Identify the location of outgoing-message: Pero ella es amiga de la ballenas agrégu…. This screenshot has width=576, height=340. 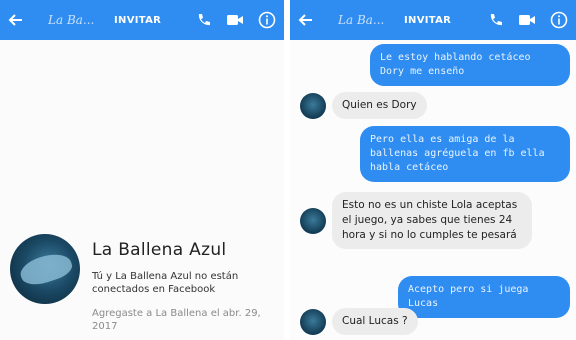
(465, 154).